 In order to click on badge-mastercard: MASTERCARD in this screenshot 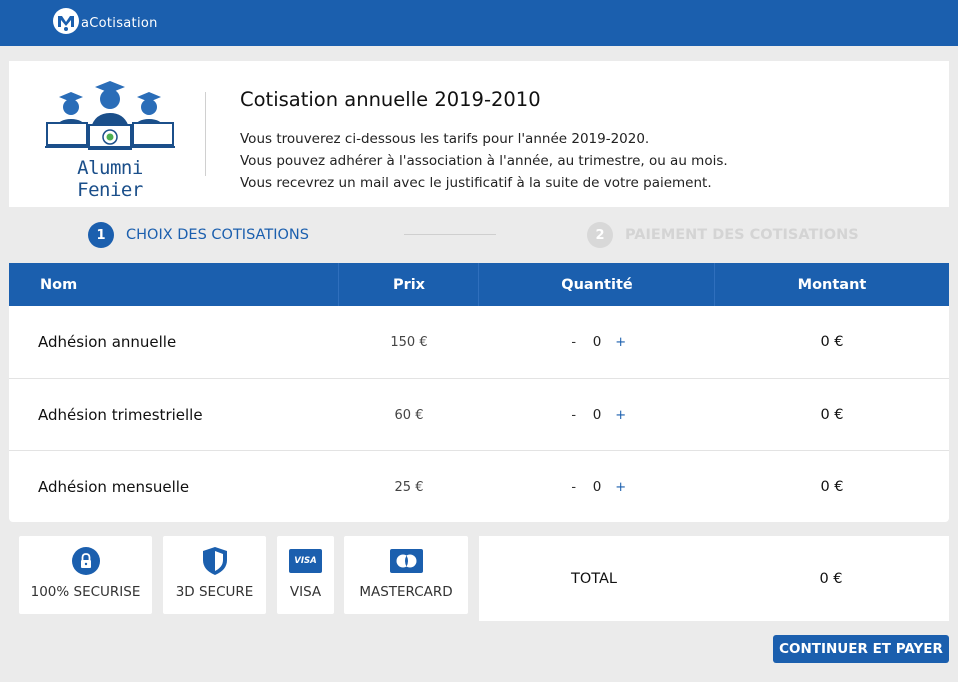, I will do `click(406, 575)`.